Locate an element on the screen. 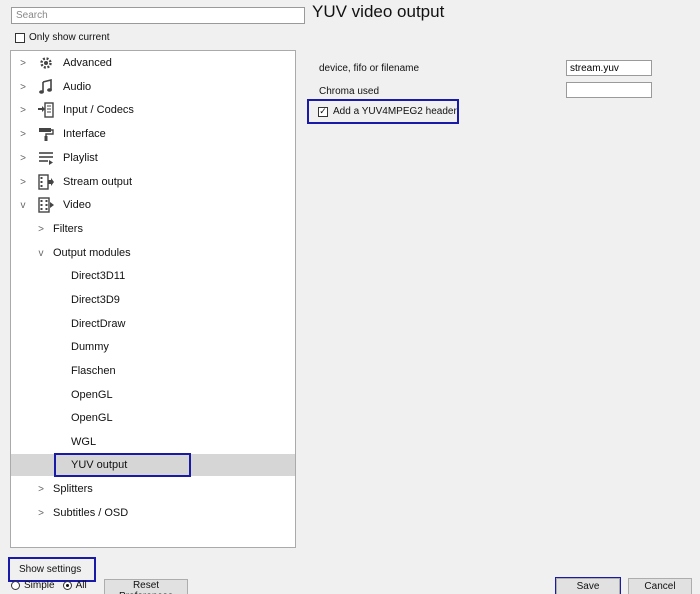 This screenshot has width=700, height=594. tree-item-label: Playlist is located at coordinates (80, 158).